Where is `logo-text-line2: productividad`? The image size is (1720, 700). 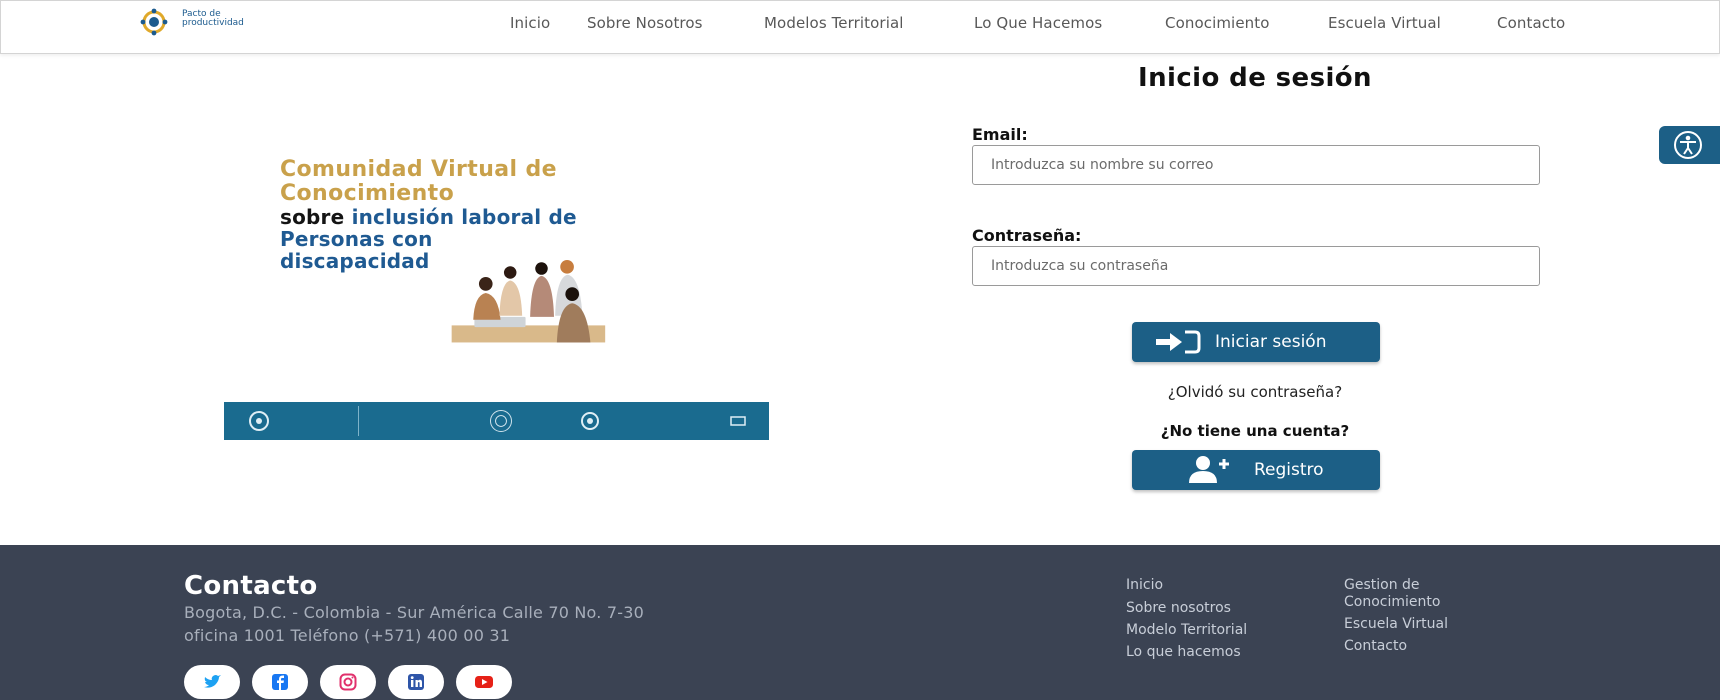 logo-text-line2: productividad is located at coordinates (213, 23).